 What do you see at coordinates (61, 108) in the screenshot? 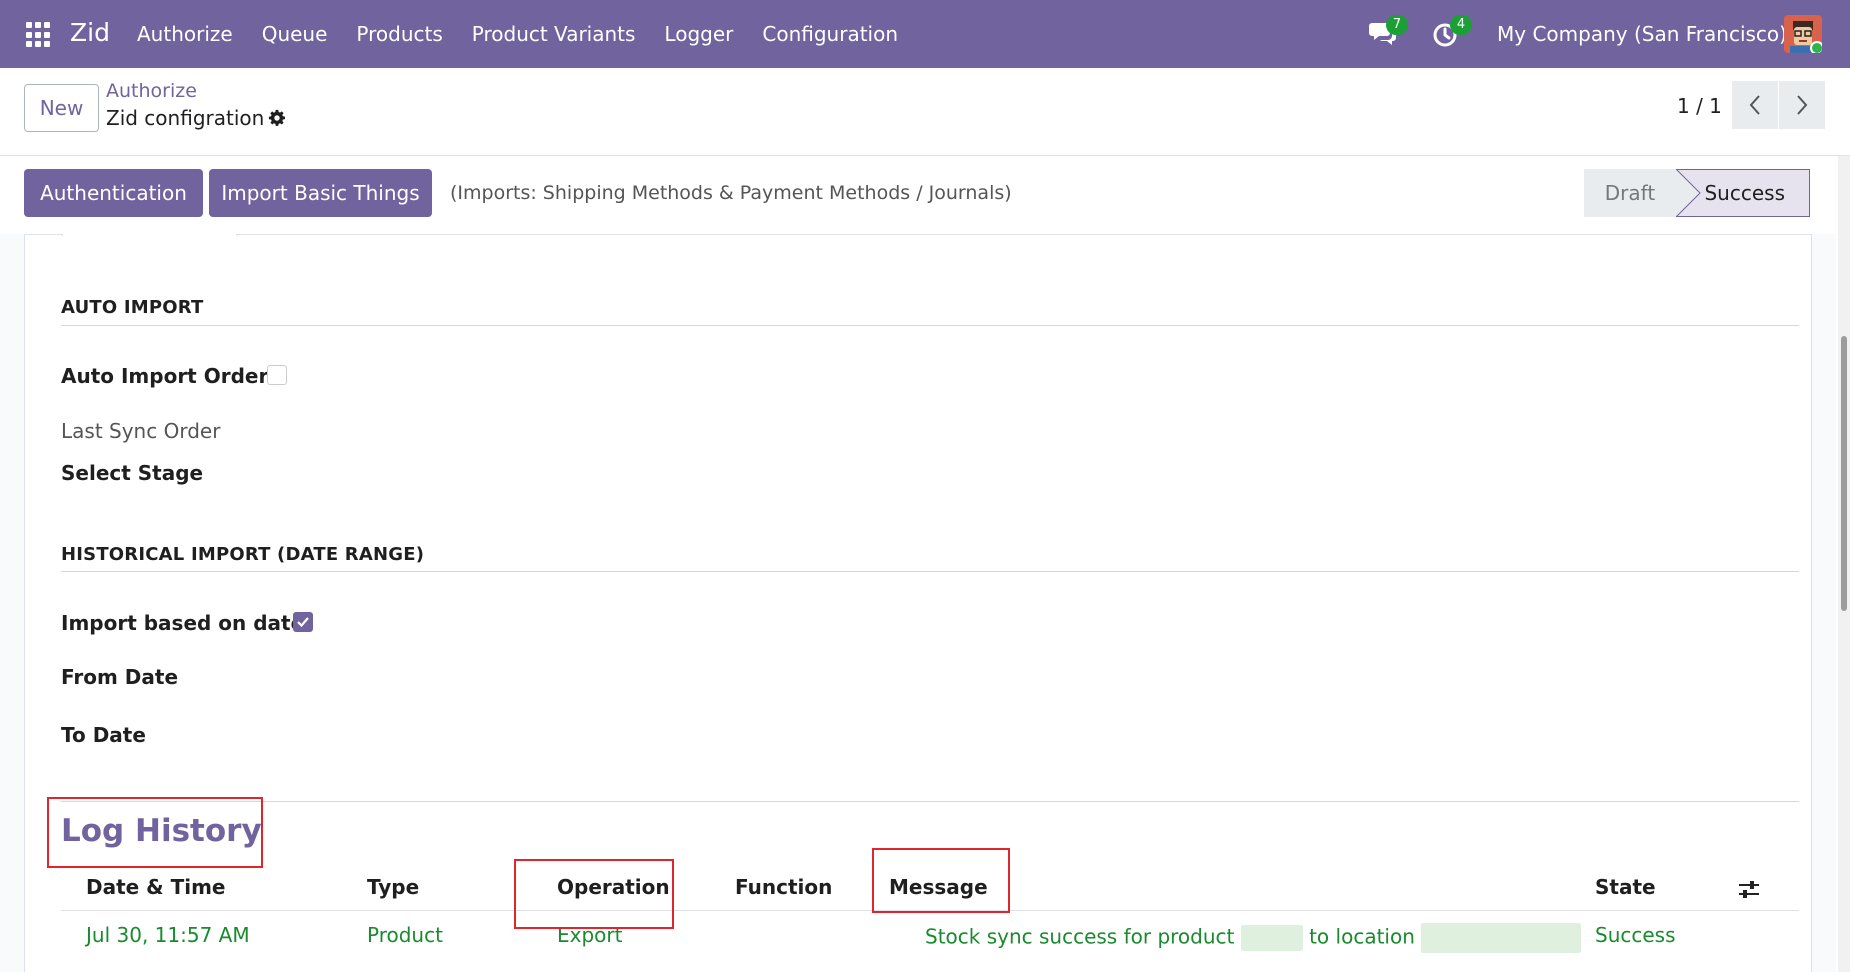
I see `new-button: New` at bounding box center [61, 108].